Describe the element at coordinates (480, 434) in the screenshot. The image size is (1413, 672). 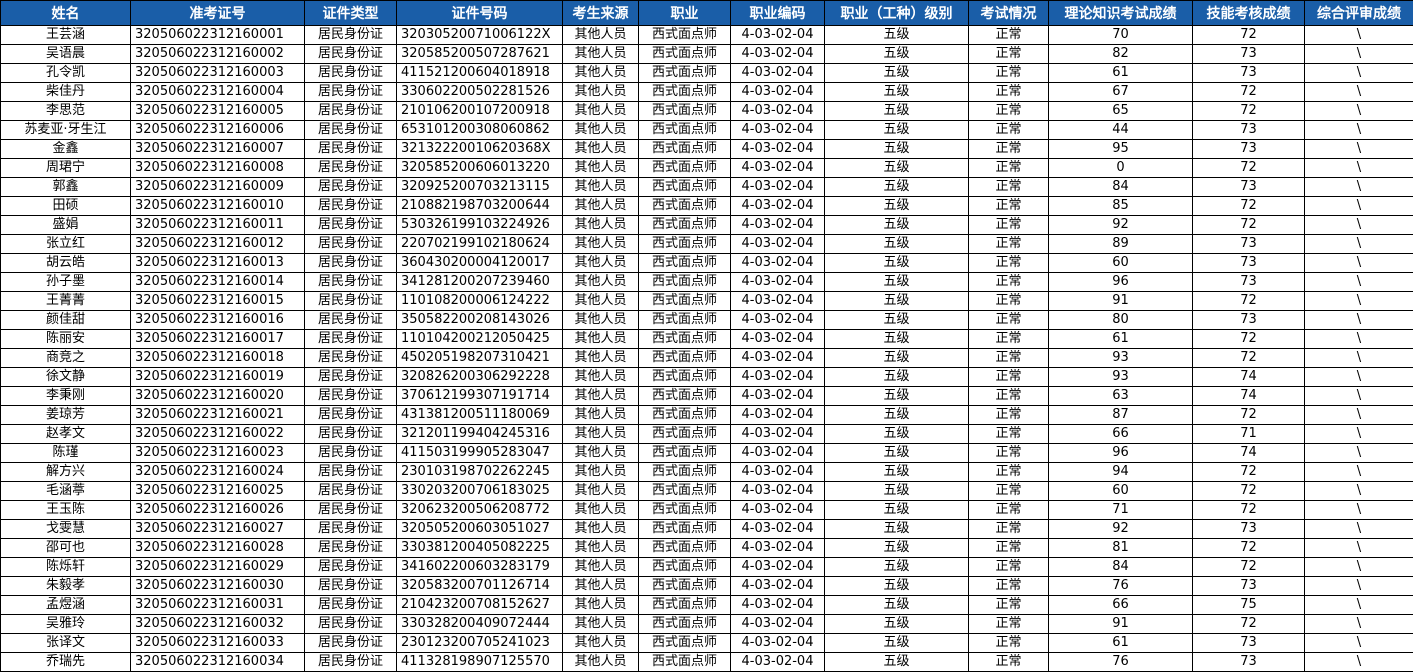
I see `cell-id-number: 321201199404245316` at that location.